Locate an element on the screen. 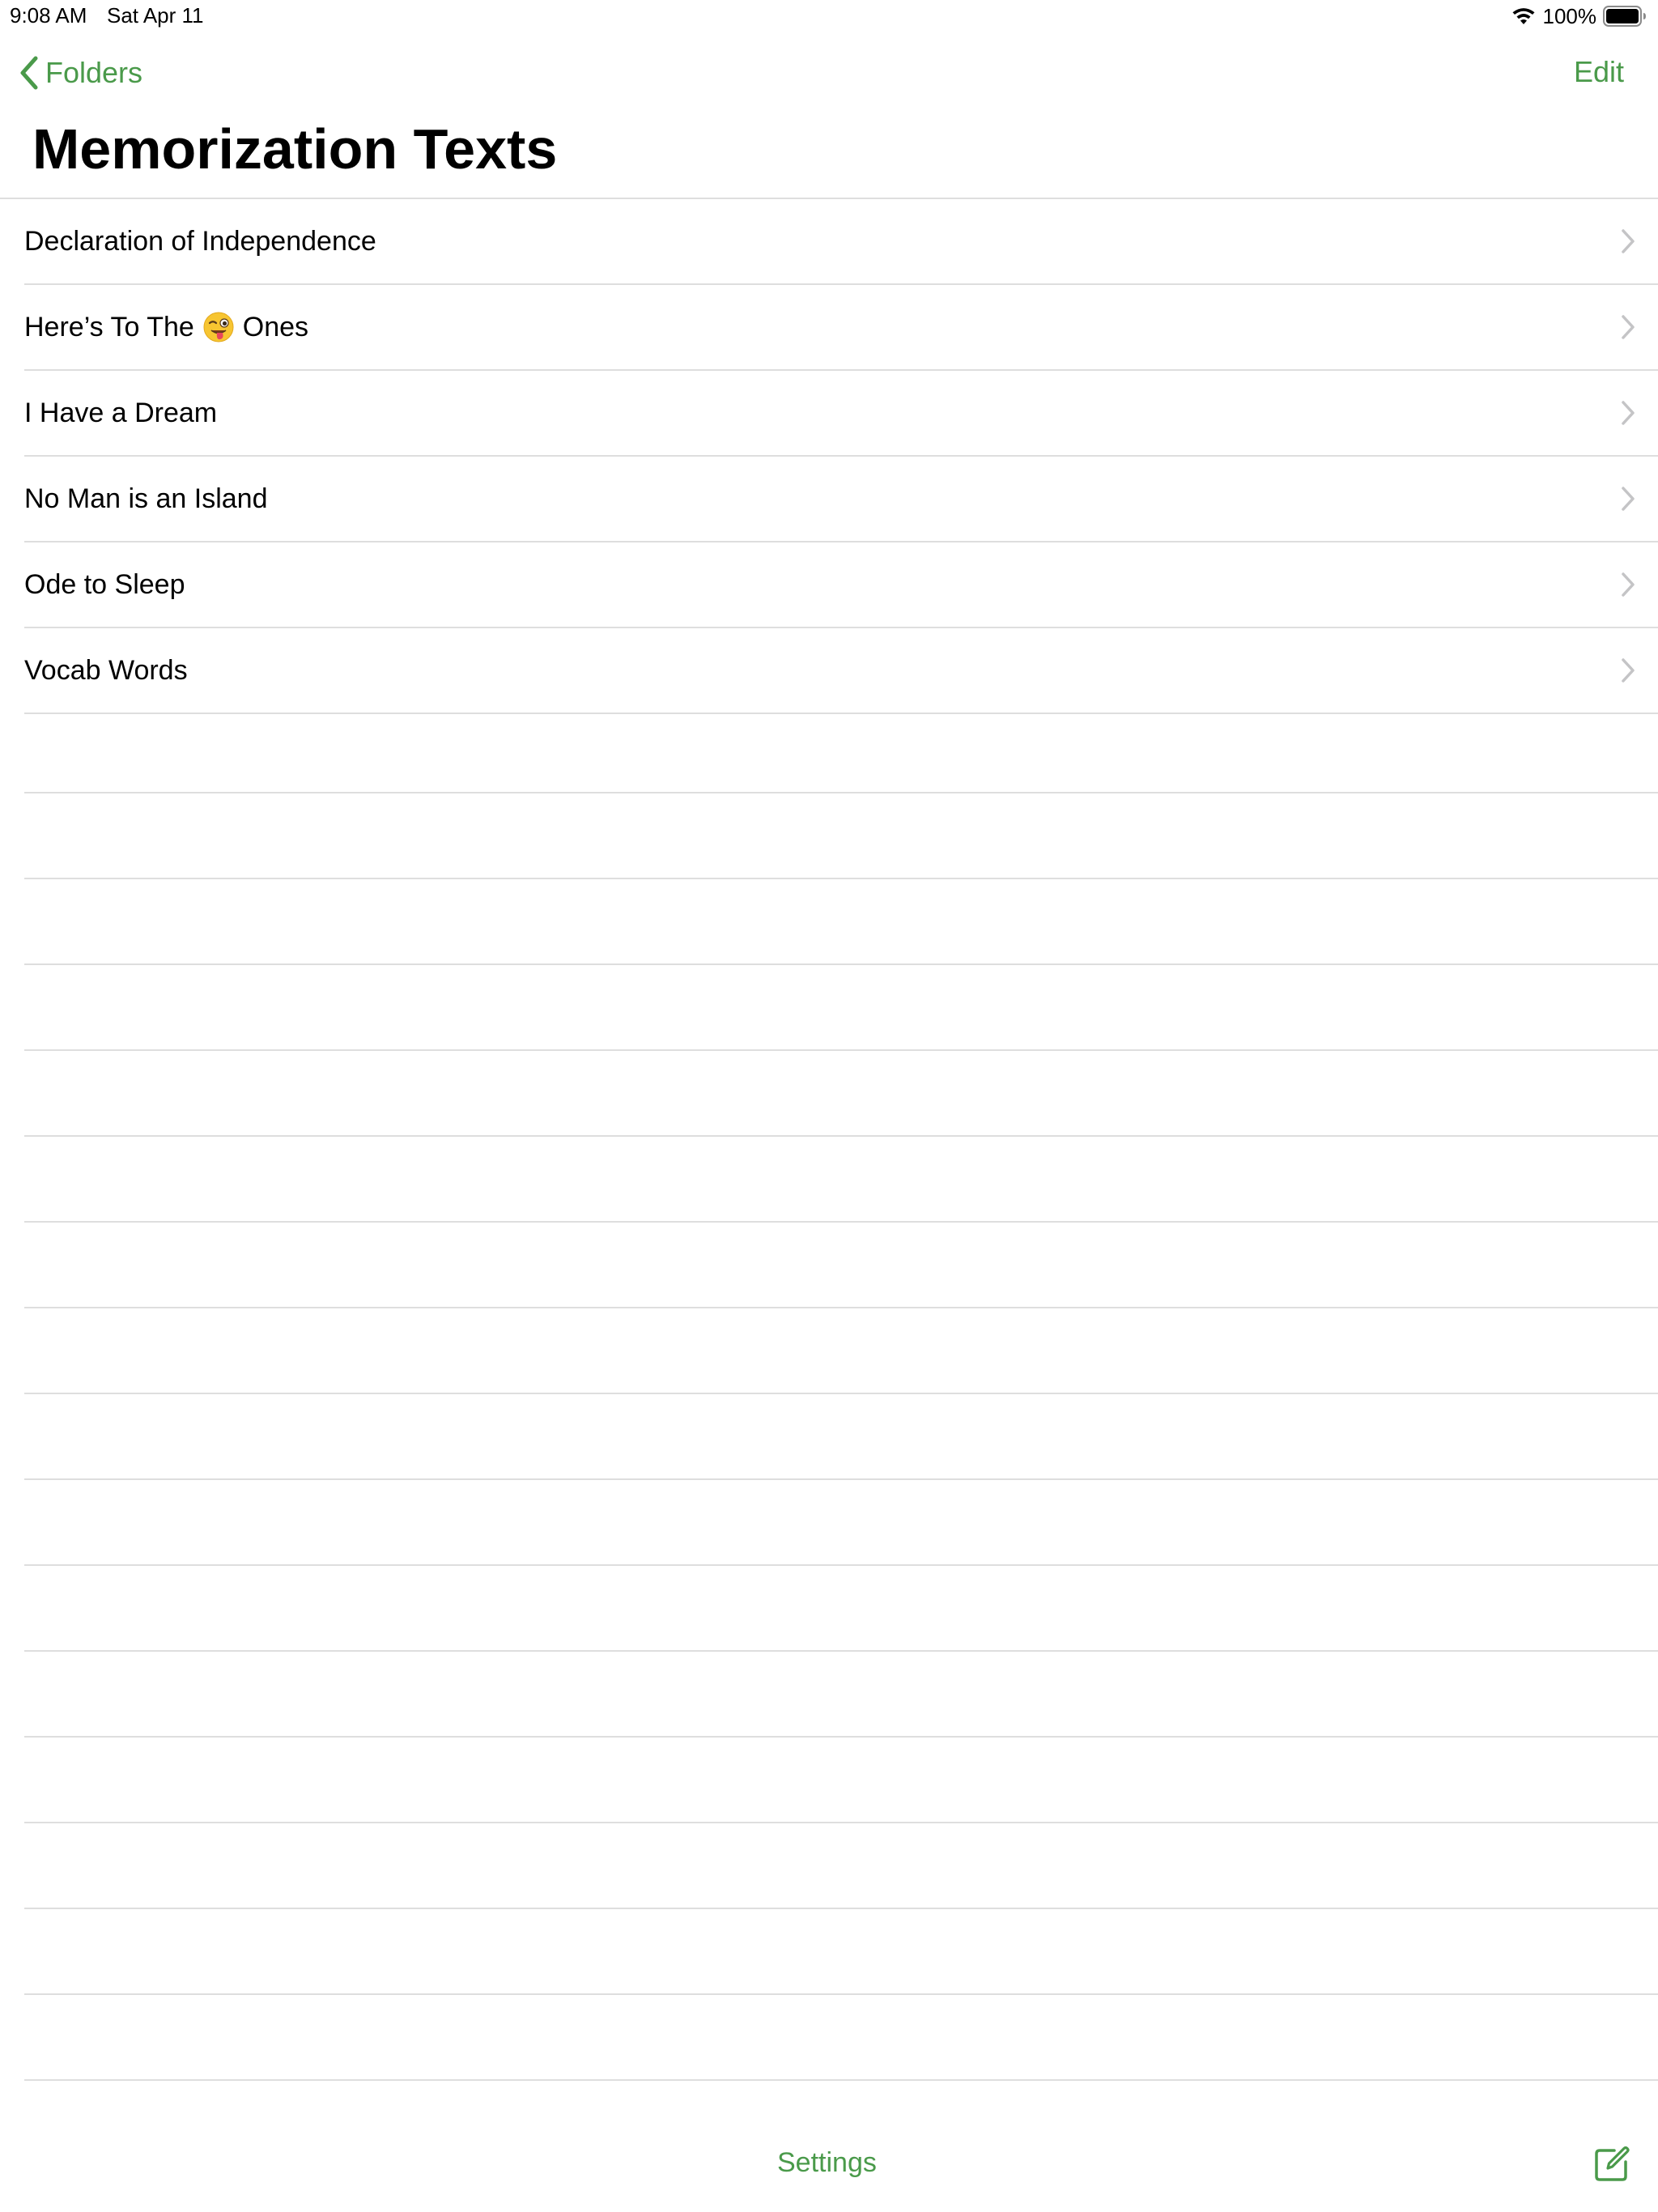 The width and height of the screenshot is (1658, 2212). list-item: Ode to Sleep is located at coordinates (841, 585).